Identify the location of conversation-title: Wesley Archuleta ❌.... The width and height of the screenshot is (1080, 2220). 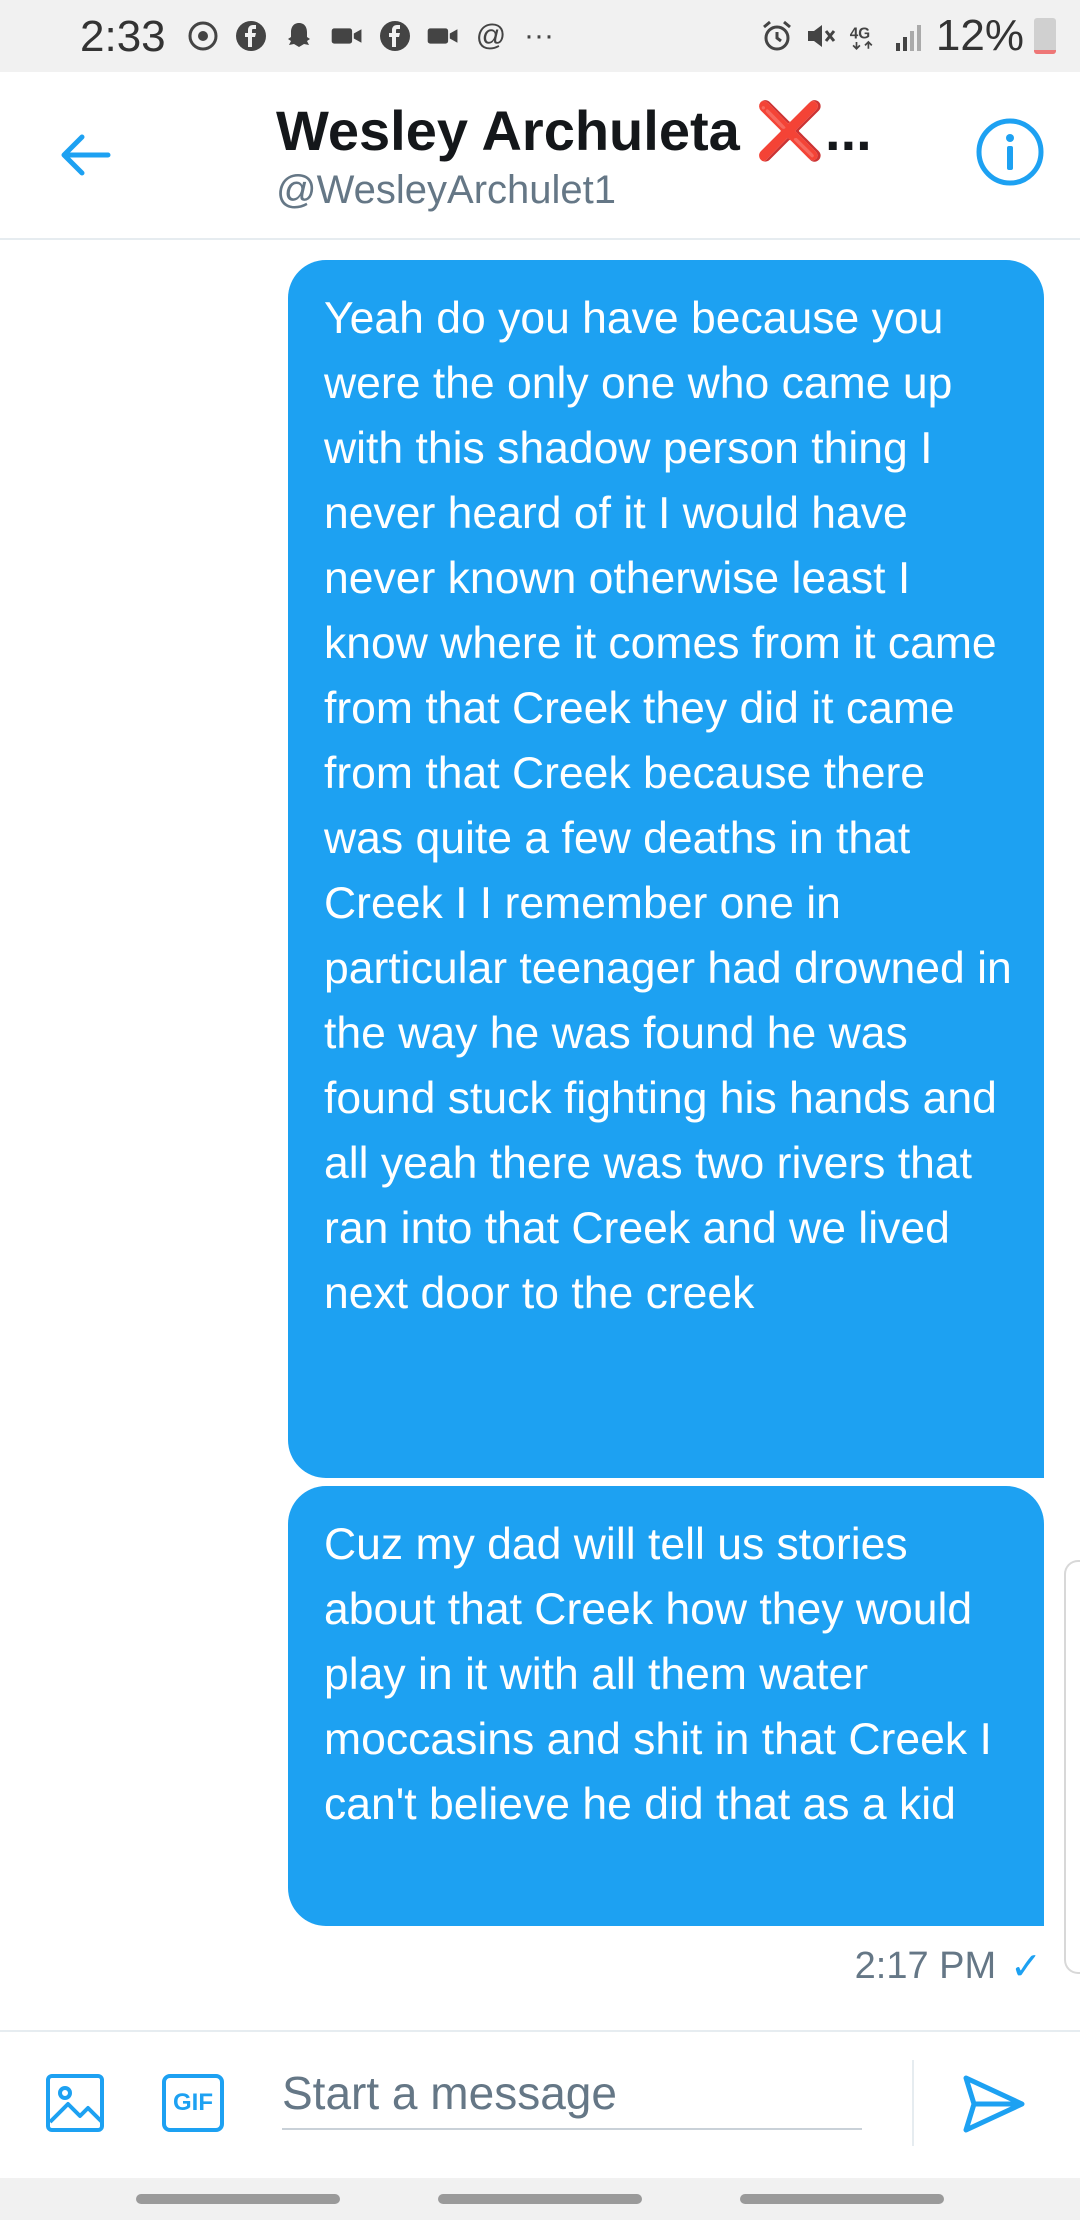
(574, 131).